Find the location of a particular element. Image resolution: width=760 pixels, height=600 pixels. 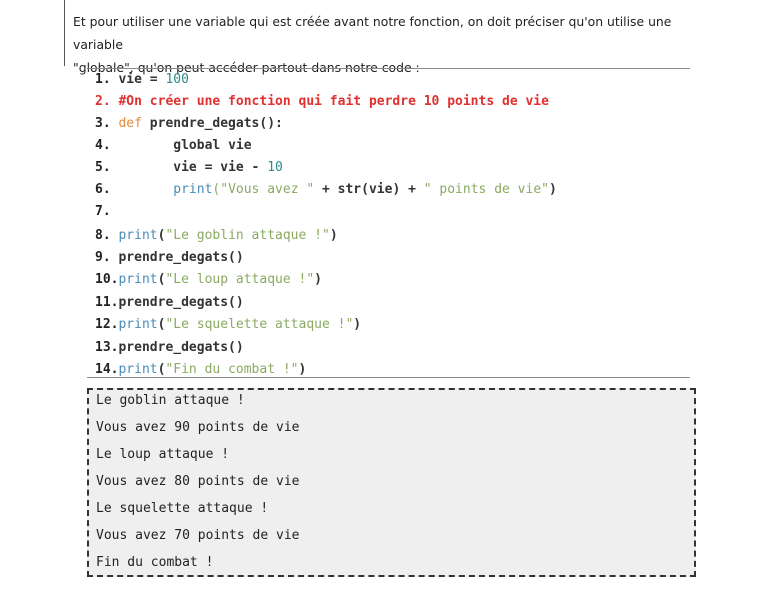

output-line: Vous avez 80 points de vie is located at coordinates (198, 481).